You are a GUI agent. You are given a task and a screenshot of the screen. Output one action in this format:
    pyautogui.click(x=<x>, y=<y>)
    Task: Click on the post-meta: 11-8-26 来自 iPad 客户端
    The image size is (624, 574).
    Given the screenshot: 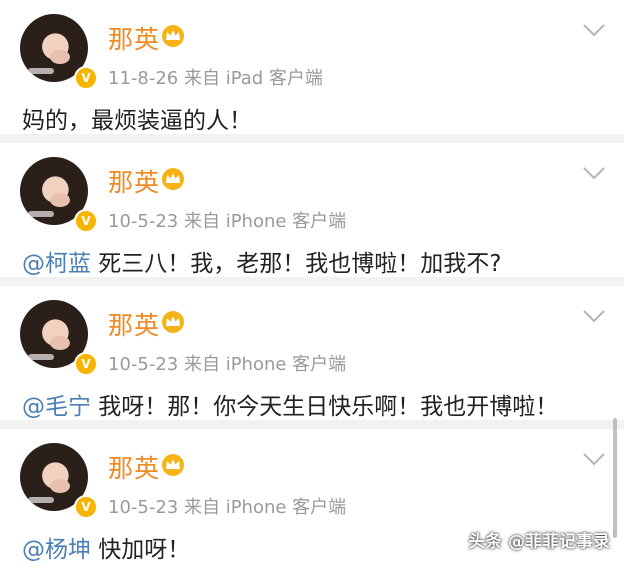 What is the action you would take?
    pyautogui.click(x=215, y=78)
    